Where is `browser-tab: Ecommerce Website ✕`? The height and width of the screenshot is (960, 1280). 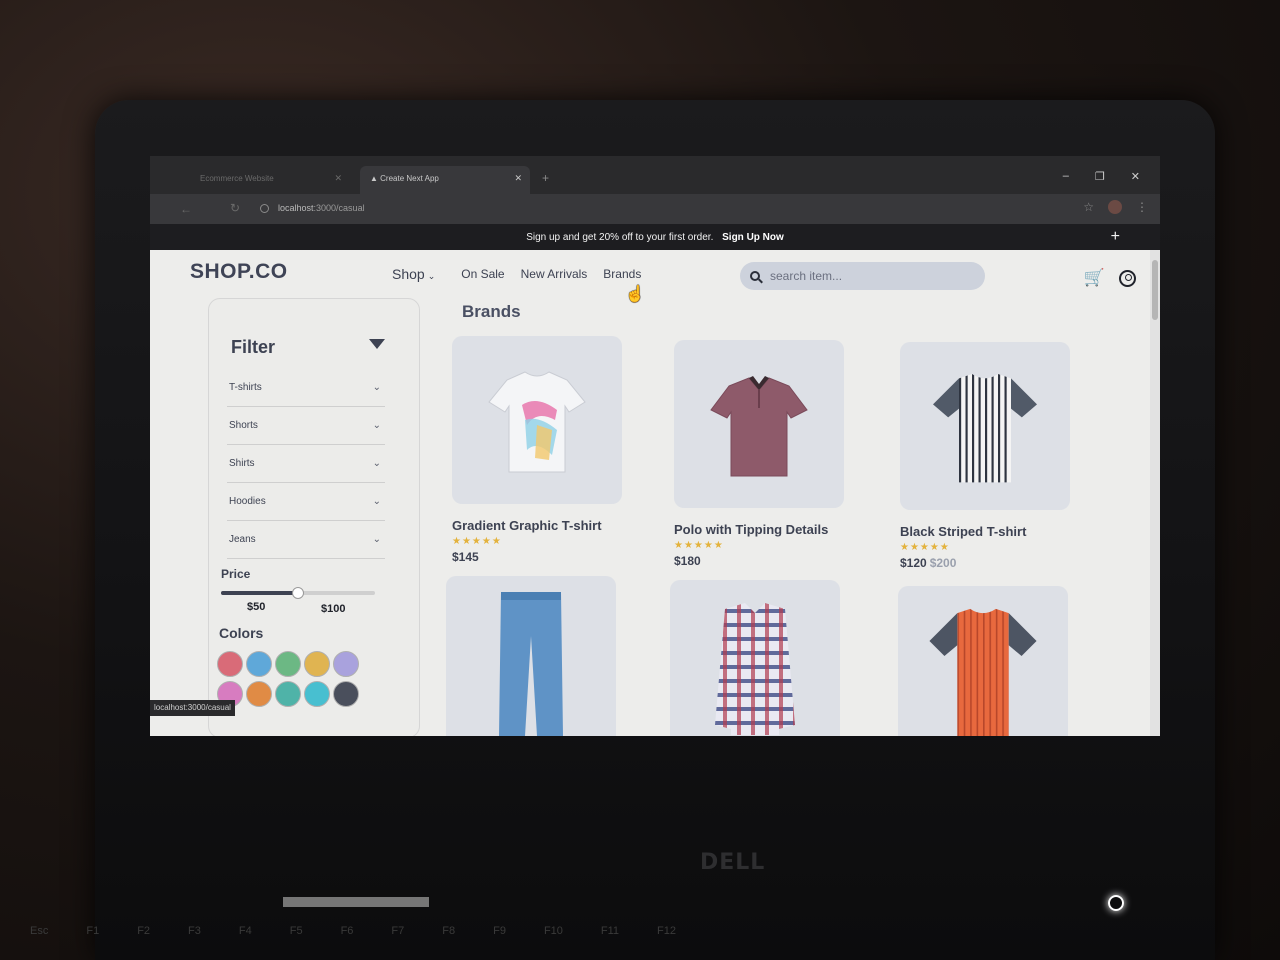
browser-tab: Ecommerce Website ✕ is located at coordinates (270, 180).